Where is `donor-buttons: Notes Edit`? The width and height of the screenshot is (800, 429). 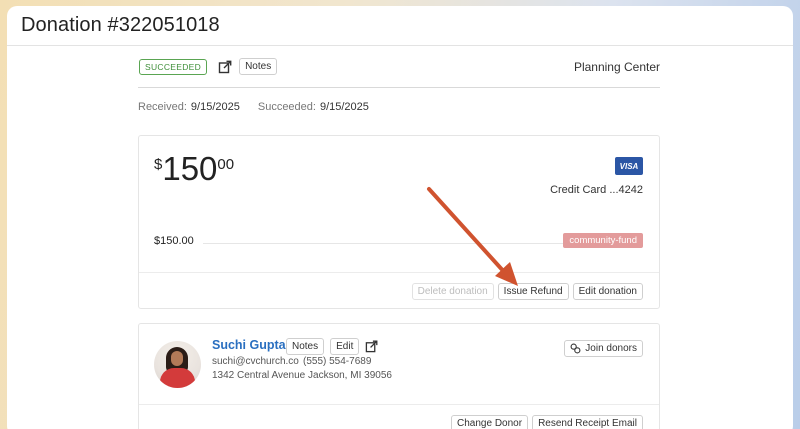
donor-buttons: Notes Edit is located at coordinates (332, 346).